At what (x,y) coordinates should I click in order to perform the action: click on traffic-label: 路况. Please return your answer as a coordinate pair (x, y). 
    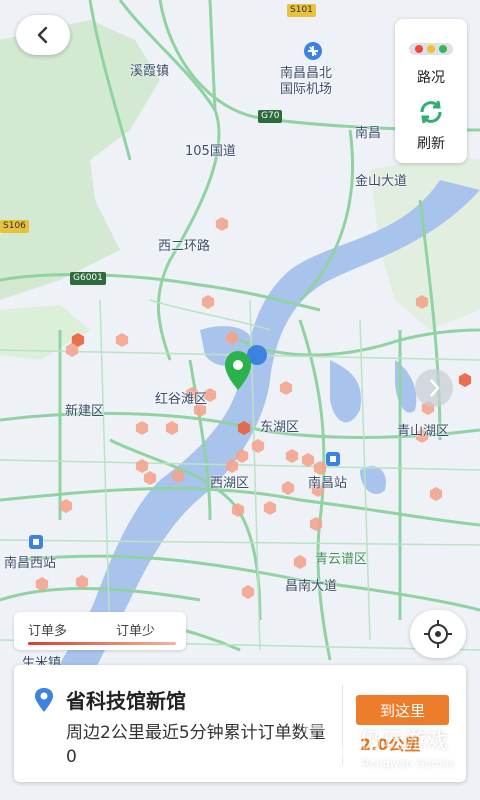
    Looking at the image, I should click on (431, 78).